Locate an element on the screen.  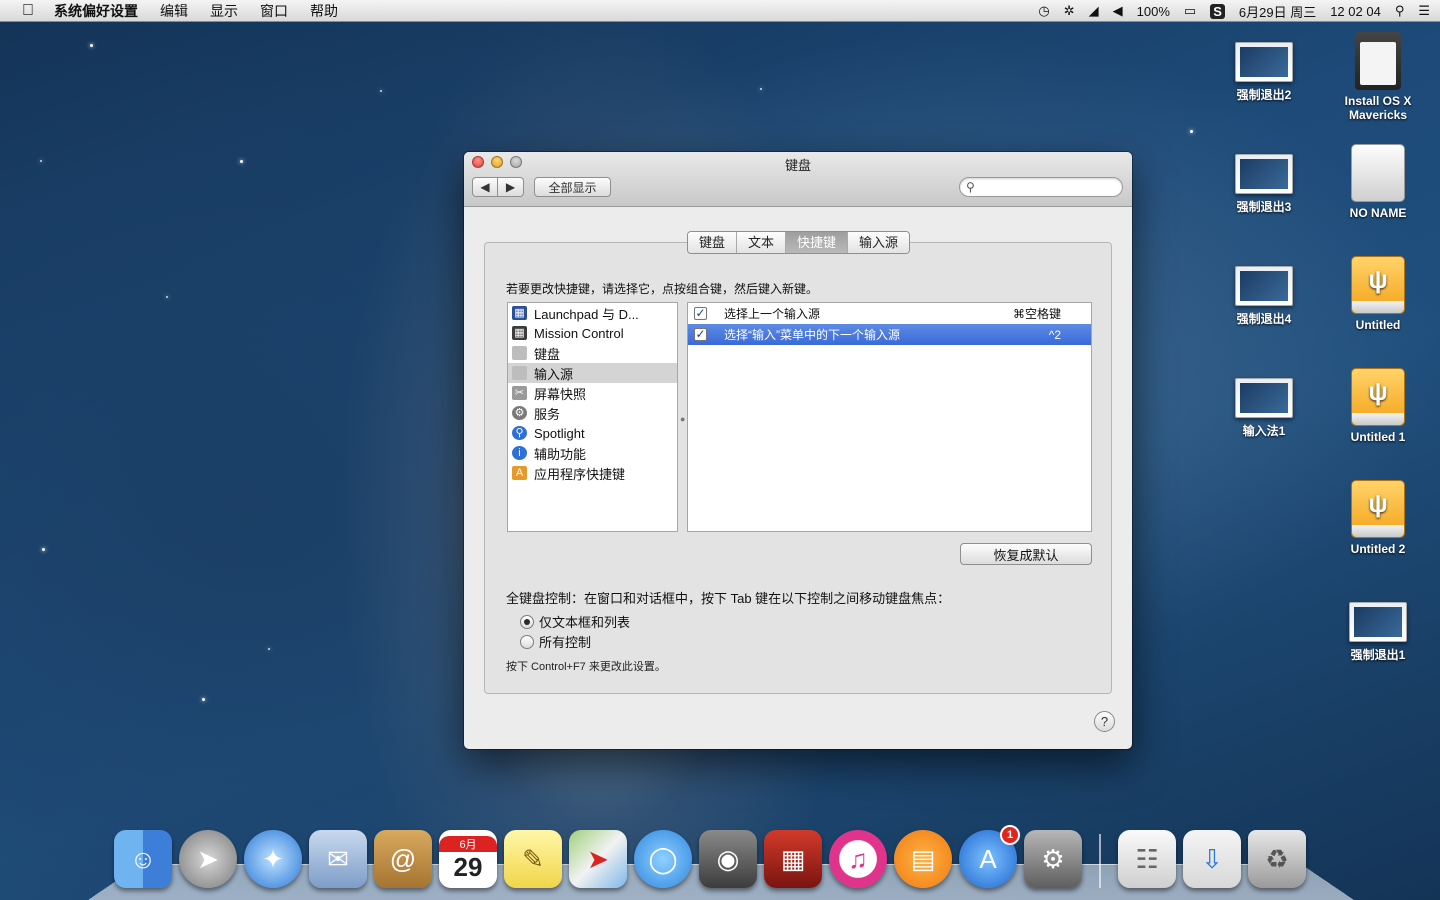
category-accessibility: i 辅助功能 is located at coordinates (592, 453).